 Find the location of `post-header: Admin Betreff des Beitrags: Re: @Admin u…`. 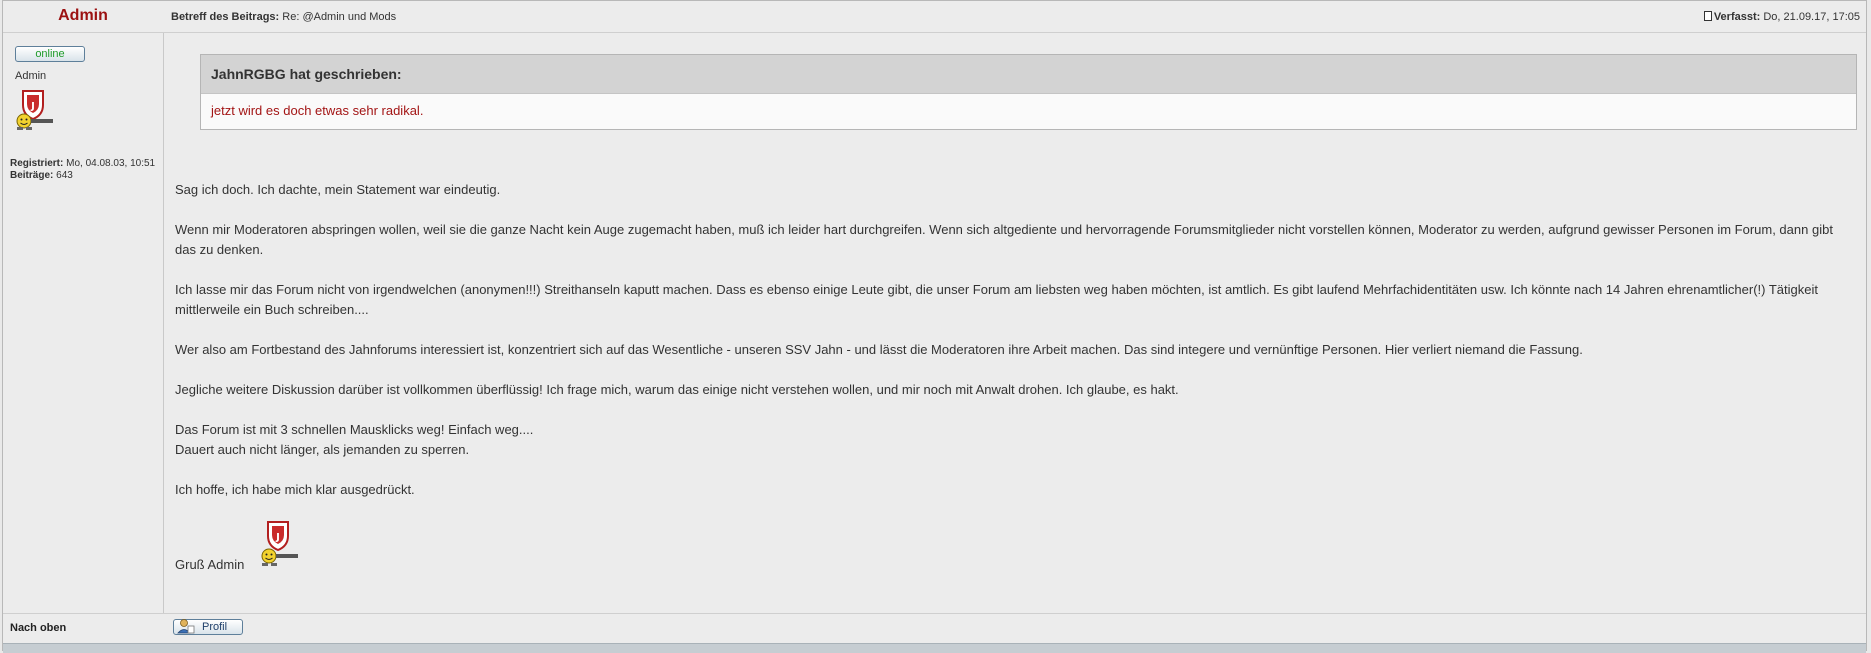

post-header: Admin Betreff des Beitrags: Re: @Admin u… is located at coordinates (934, 17).